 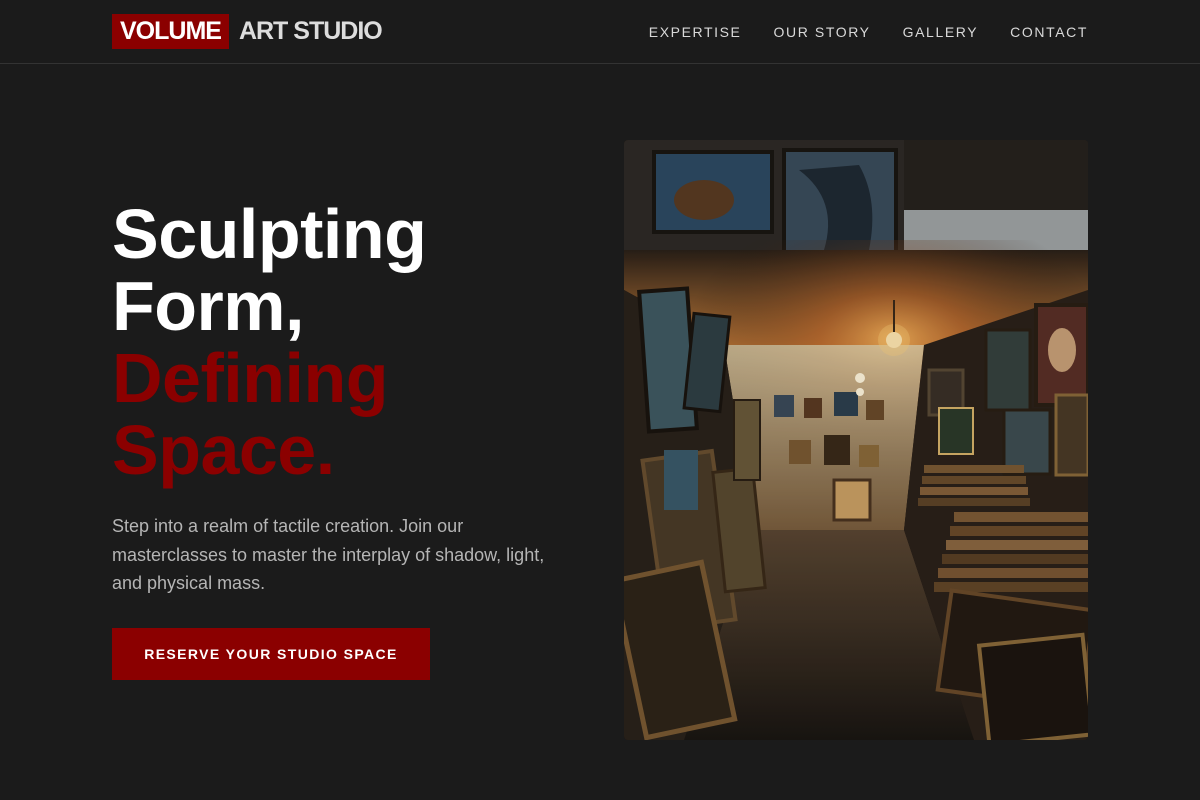 What do you see at coordinates (250, 378) in the screenshot?
I see `hero-title-accent-line-1: Defining` at bounding box center [250, 378].